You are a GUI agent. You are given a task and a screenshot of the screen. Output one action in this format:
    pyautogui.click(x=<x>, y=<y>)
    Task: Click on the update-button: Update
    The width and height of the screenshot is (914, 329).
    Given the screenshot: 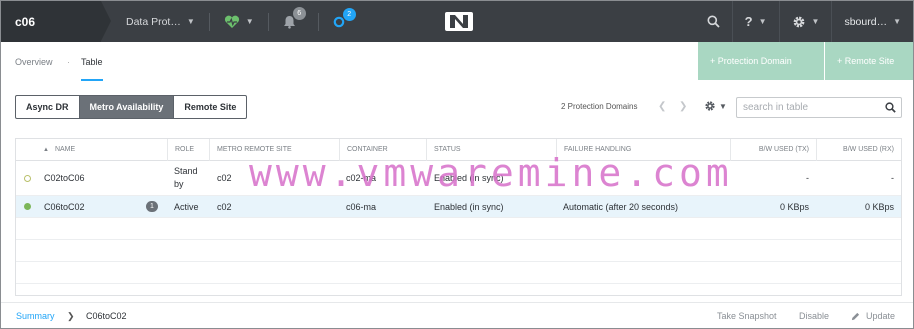 What is the action you would take?
    pyautogui.click(x=873, y=316)
    